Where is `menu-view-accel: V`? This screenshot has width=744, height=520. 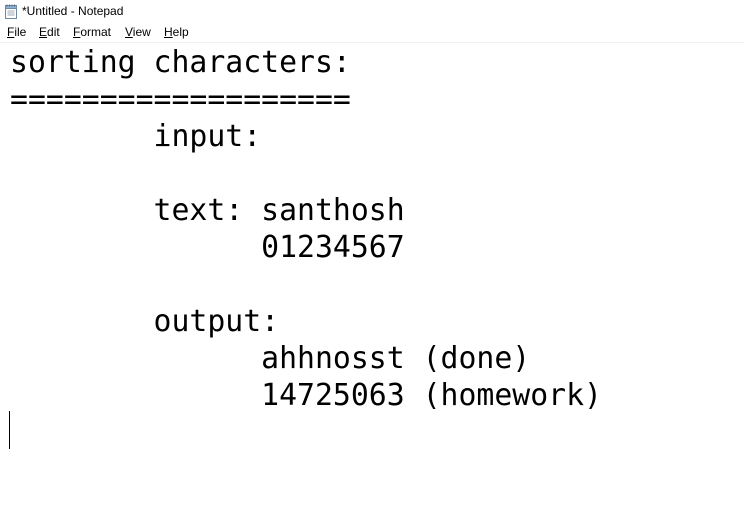
menu-view-accel: V is located at coordinates (129, 32).